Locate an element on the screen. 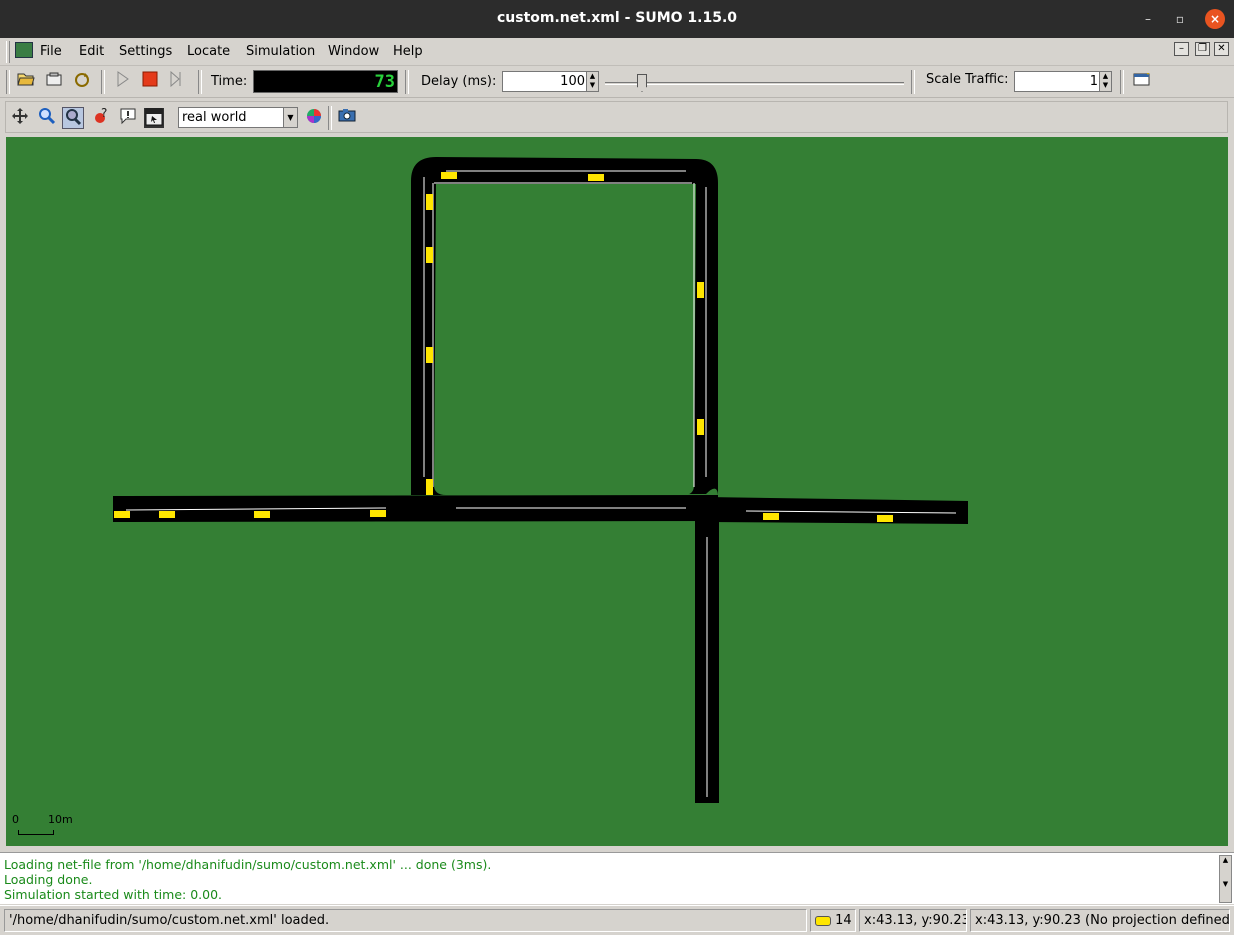 The width and height of the screenshot is (1234, 935). viewport-scheme-select: real world ▼ is located at coordinates (238, 117).